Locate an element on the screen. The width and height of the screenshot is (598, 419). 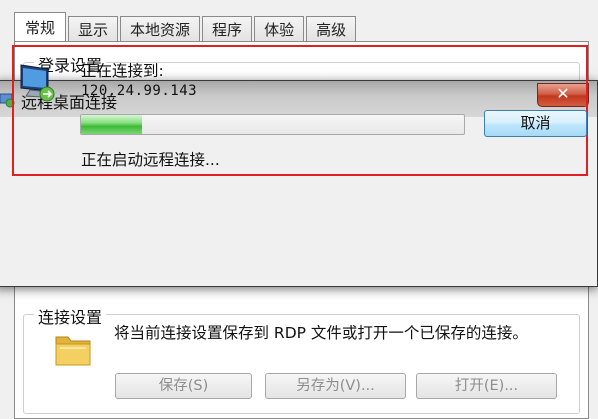
tab-strip: 常规 显示 本地资源 程序 体验 高级 is located at coordinates (186, 26).